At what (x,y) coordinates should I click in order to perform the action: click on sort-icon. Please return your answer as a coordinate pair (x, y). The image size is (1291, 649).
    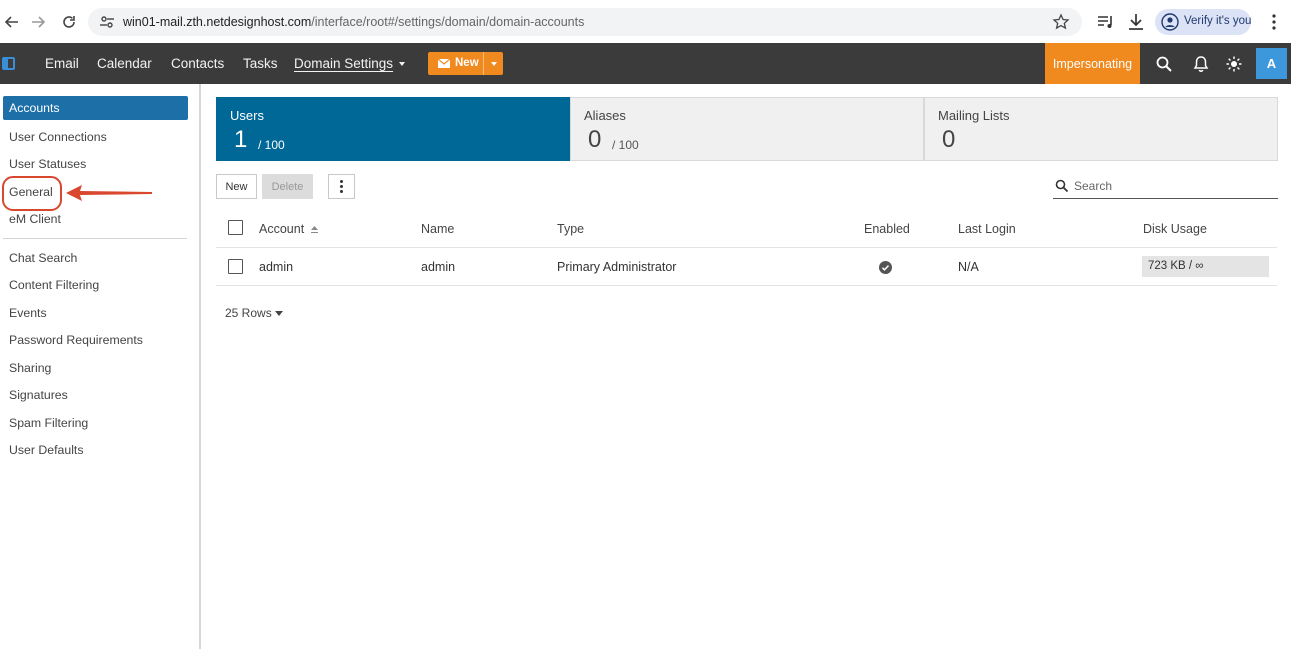
    Looking at the image, I should click on (314, 230).